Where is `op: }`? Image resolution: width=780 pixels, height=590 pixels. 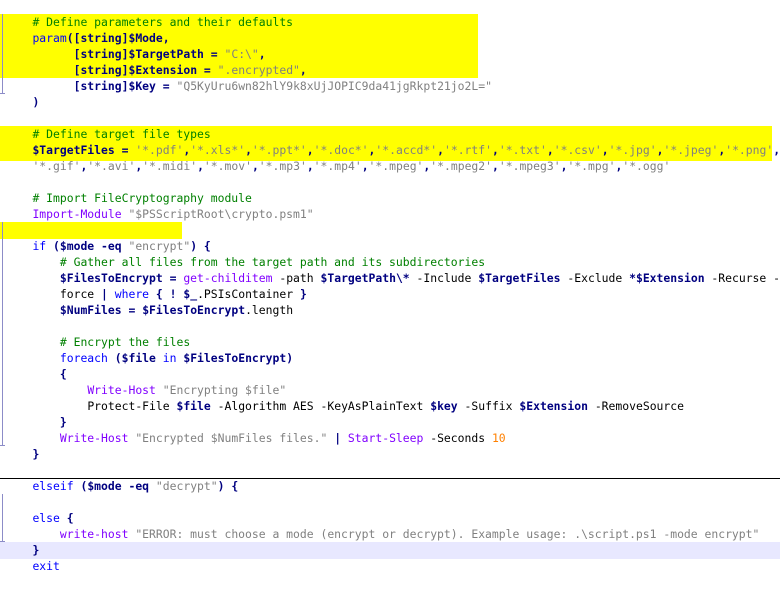
op: } is located at coordinates (36, 454).